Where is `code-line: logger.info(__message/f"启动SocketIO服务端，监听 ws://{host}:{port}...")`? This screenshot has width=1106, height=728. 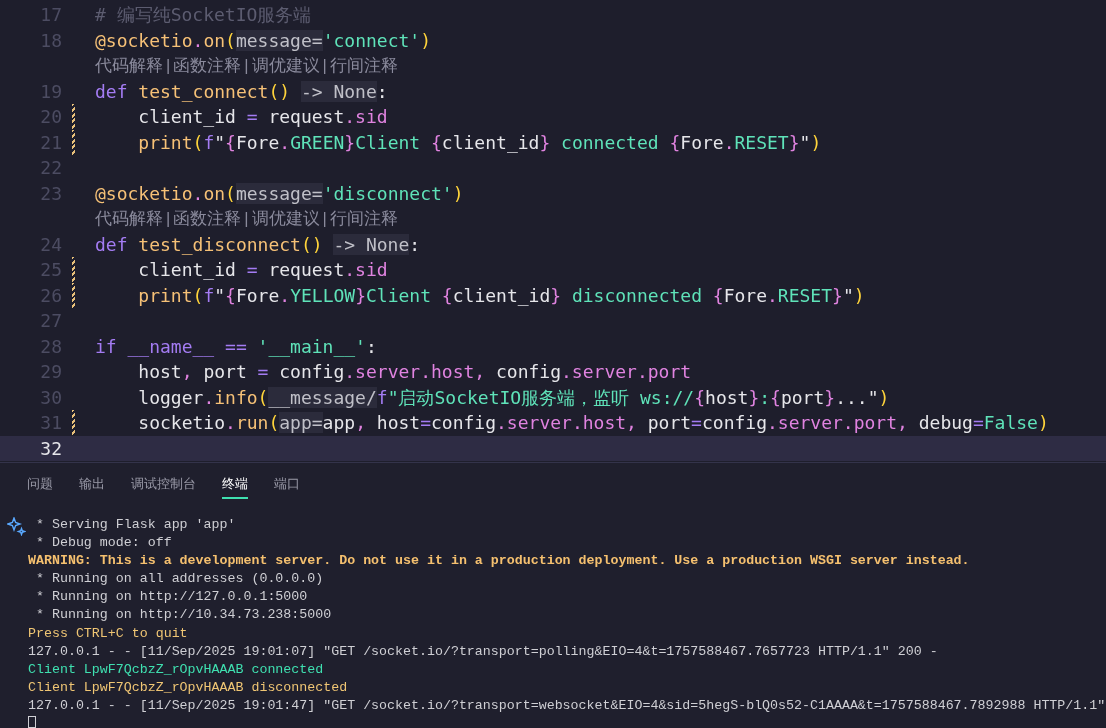
code-line: logger.info(__message/f"启动SocketIO服务端，监听 ws://{host}:{port}...") is located at coordinates (513, 397).